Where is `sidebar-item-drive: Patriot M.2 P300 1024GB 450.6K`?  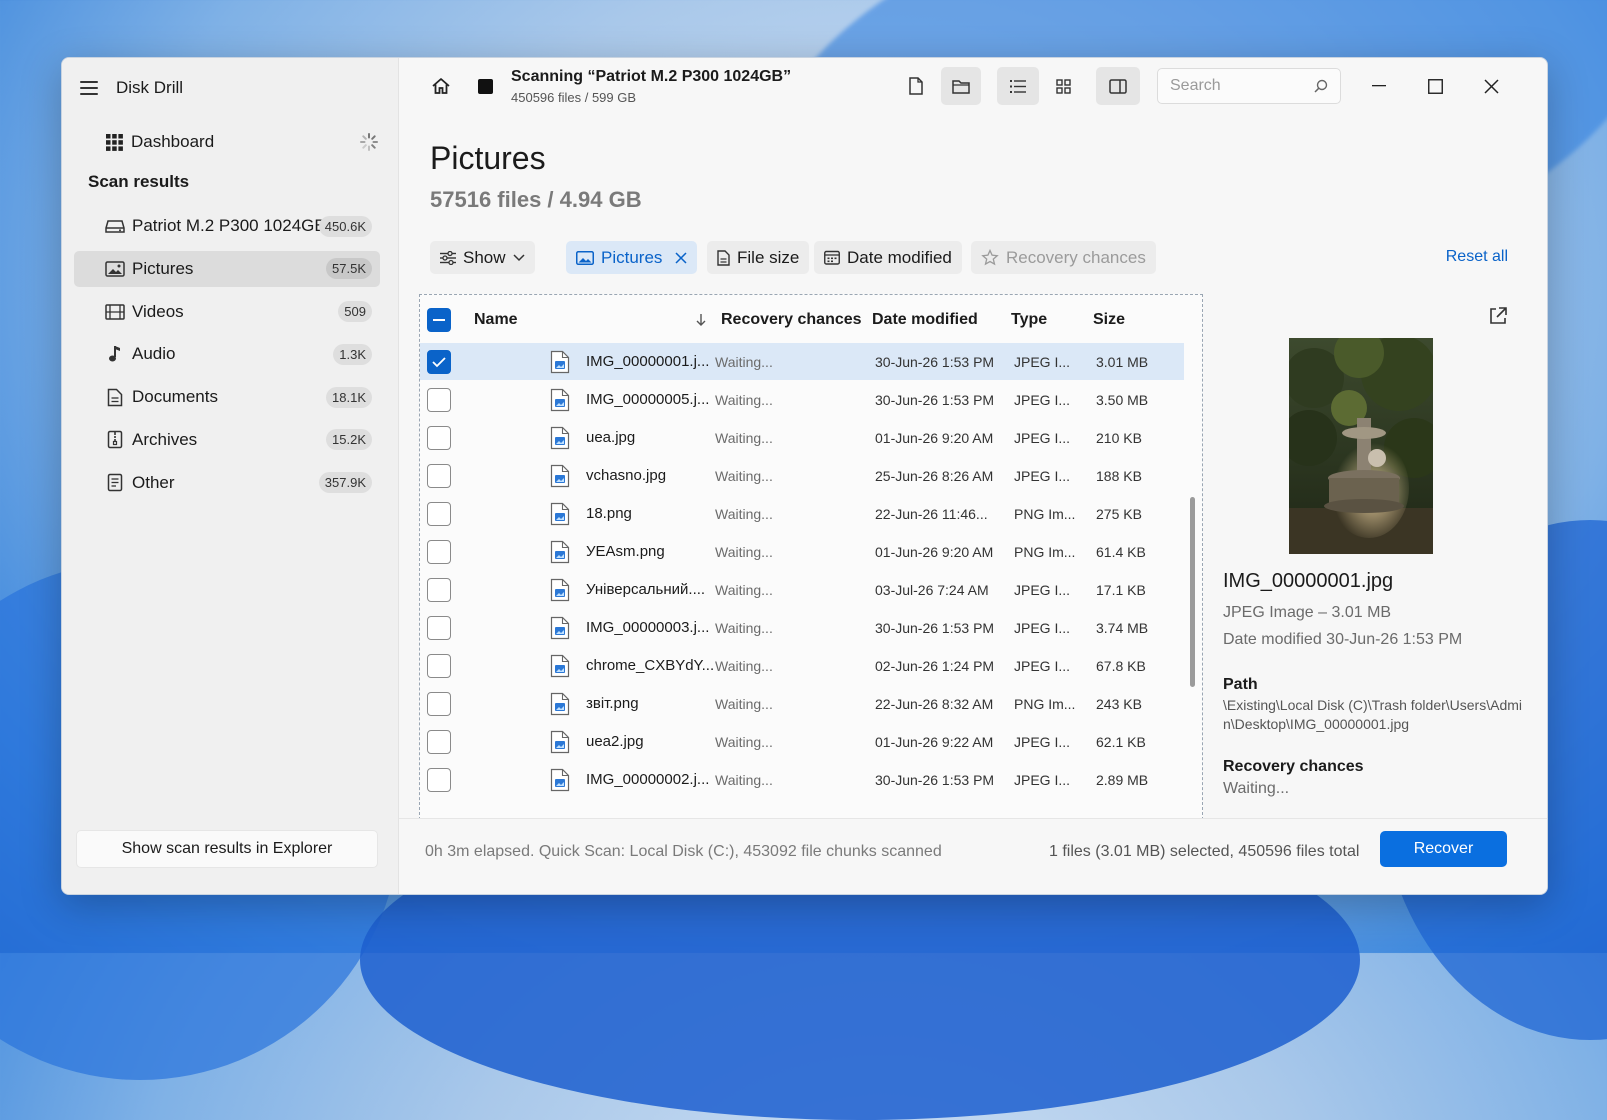 sidebar-item-drive: Patriot M.2 P300 1024GB 450.6K is located at coordinates (227, 226).